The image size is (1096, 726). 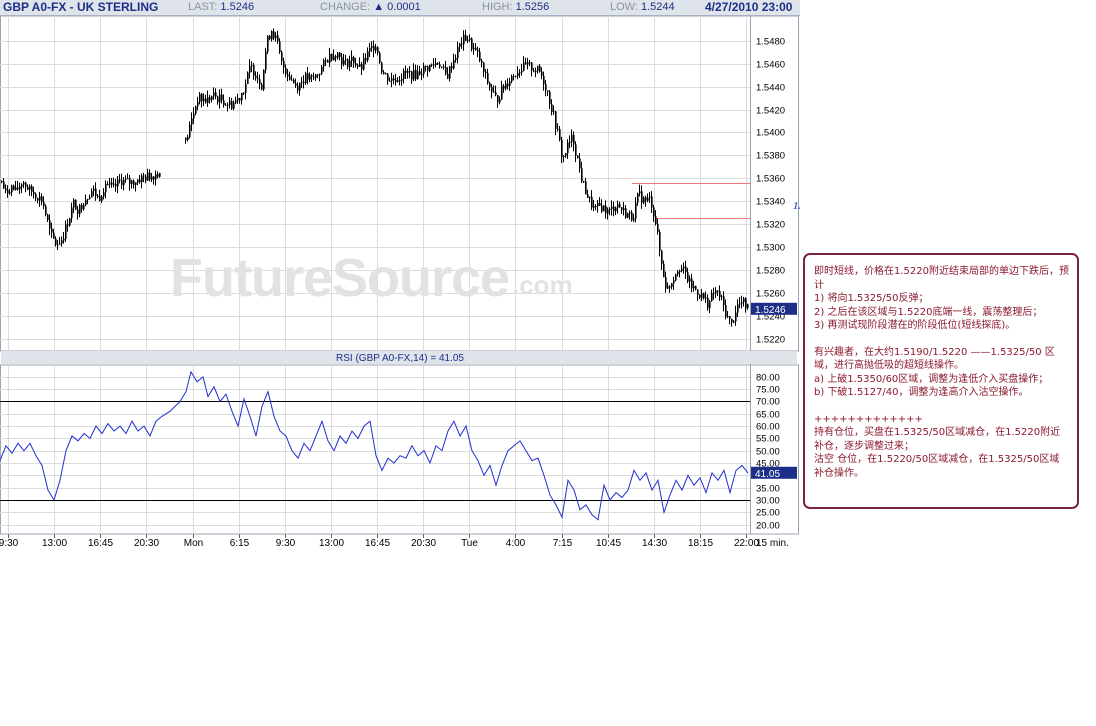 What do you see at coordinates (768, 427) in the screenshot?
I see `rsi-tick-label: 60.00` at bounding box center [768, 427].